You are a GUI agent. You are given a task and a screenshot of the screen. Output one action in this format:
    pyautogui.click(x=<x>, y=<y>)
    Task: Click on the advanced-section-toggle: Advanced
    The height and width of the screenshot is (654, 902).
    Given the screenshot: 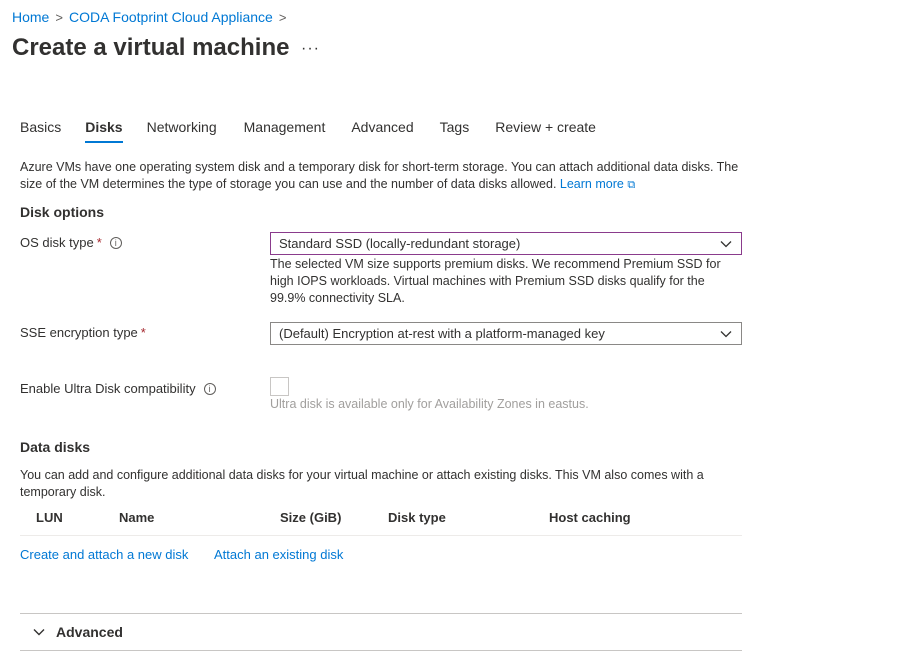 What is the action you would take?
    pyautogui.click(x=381, y=632)
    